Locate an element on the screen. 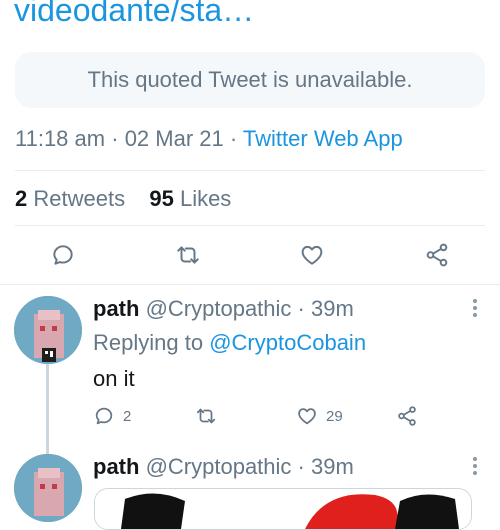 This screenshot has width=500, height=530. reply-count: 2 is located at coordinates (127, 416).